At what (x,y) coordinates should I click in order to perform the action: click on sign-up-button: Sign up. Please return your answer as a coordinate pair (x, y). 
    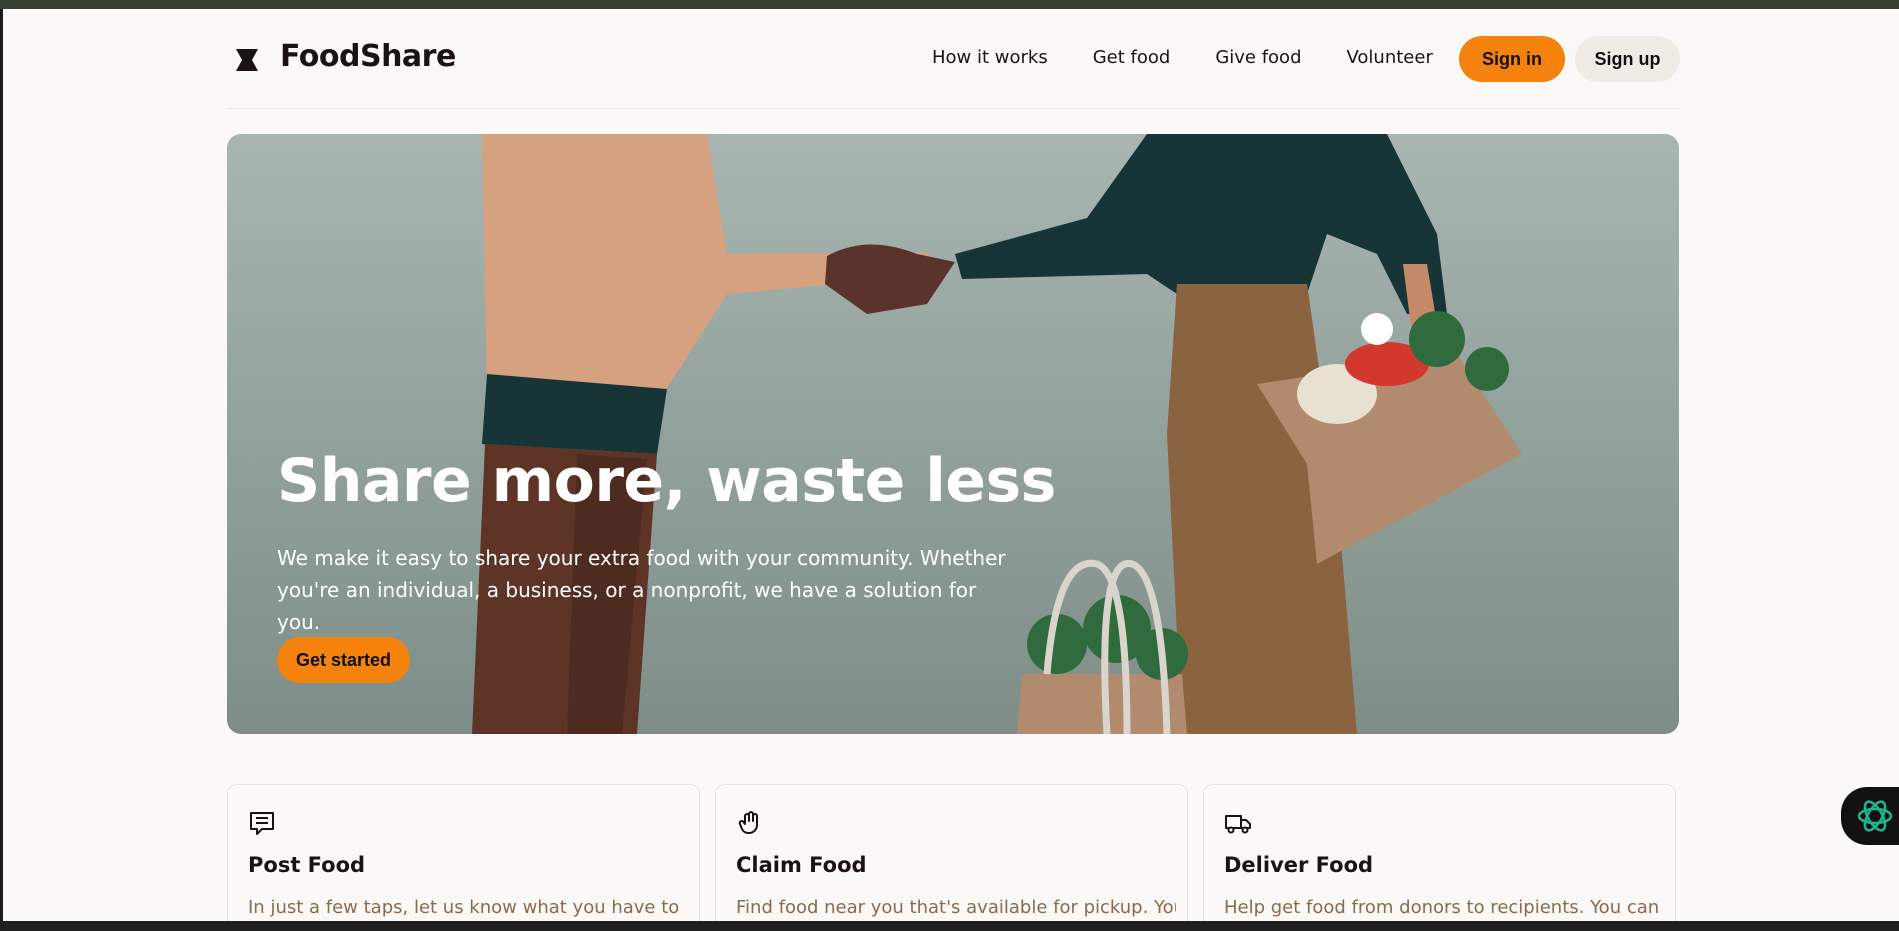
    Looking at the image, I should click on (1627, 59).